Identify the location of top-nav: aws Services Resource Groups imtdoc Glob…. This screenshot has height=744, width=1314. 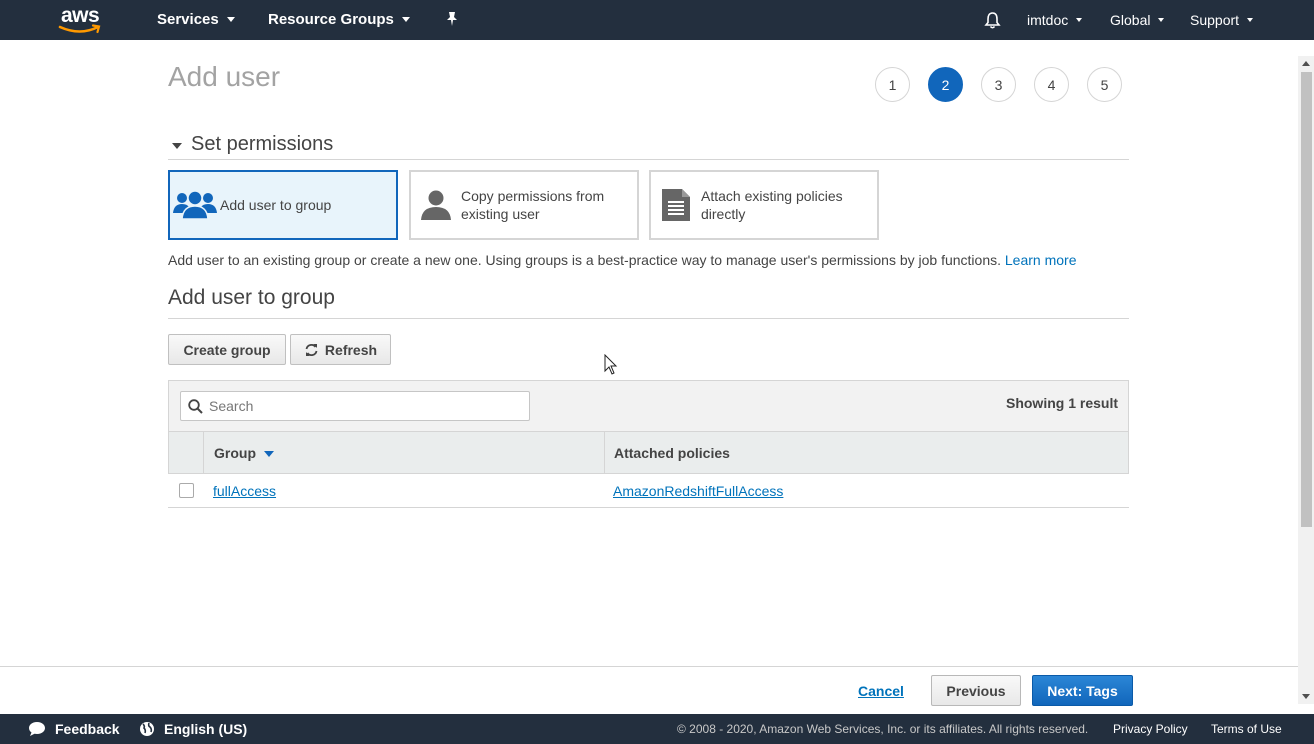
(657, 20).